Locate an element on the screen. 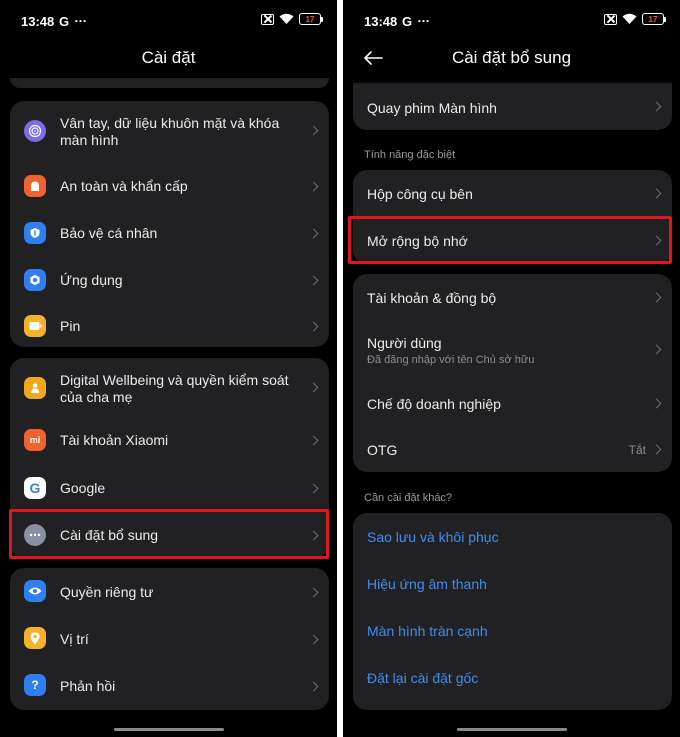 Image resolution: width=680 pixels, height=737 pixels. wifi-icon is located at coordinates (629, 18).